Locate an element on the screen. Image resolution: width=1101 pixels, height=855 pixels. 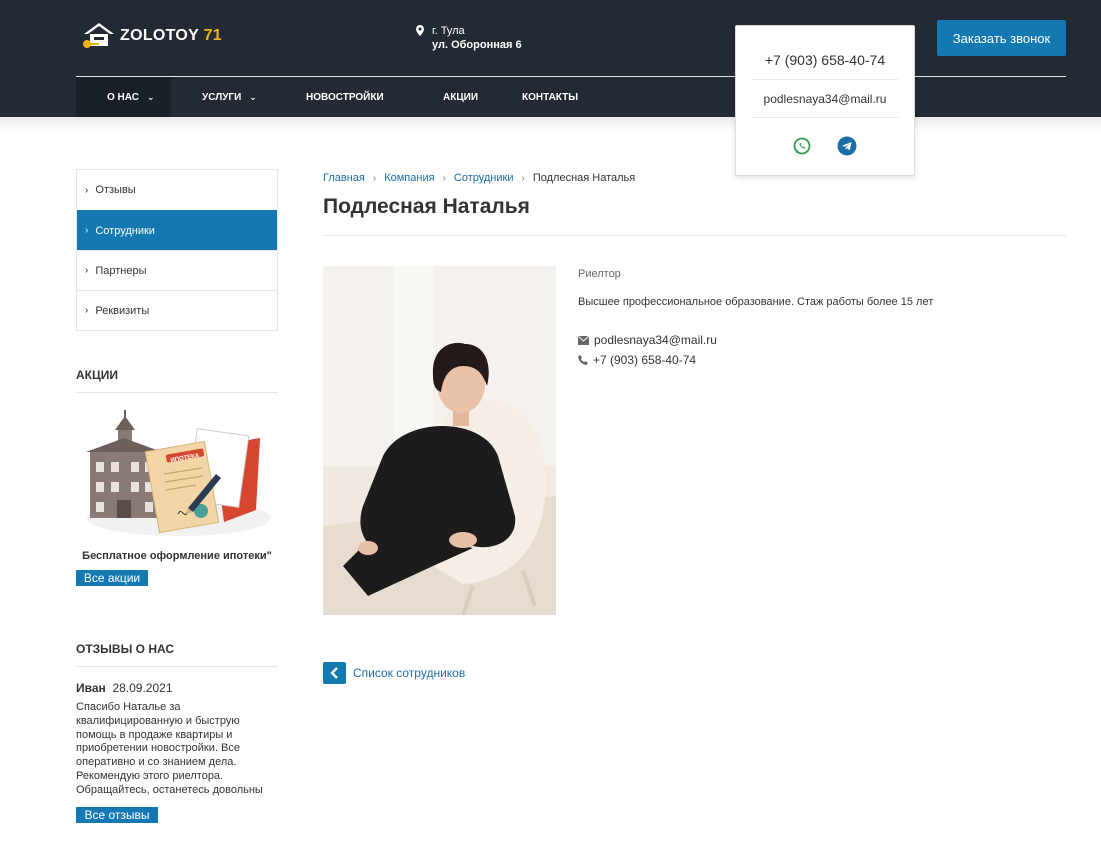
logo-text: ZOLOTOY is located at coordinates (159, 35).